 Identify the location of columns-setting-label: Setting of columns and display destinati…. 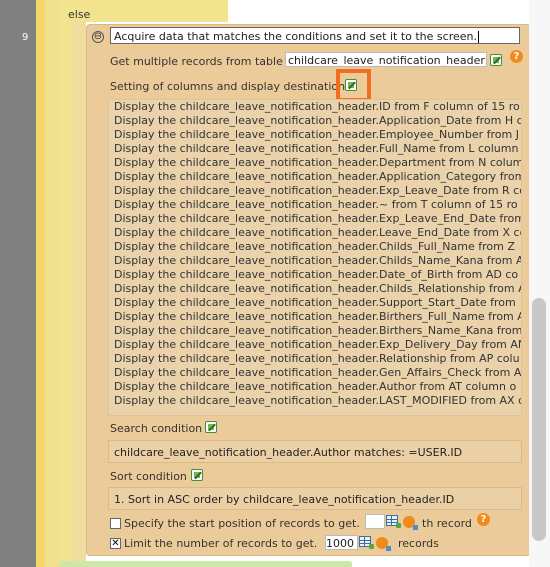
(228, 86).